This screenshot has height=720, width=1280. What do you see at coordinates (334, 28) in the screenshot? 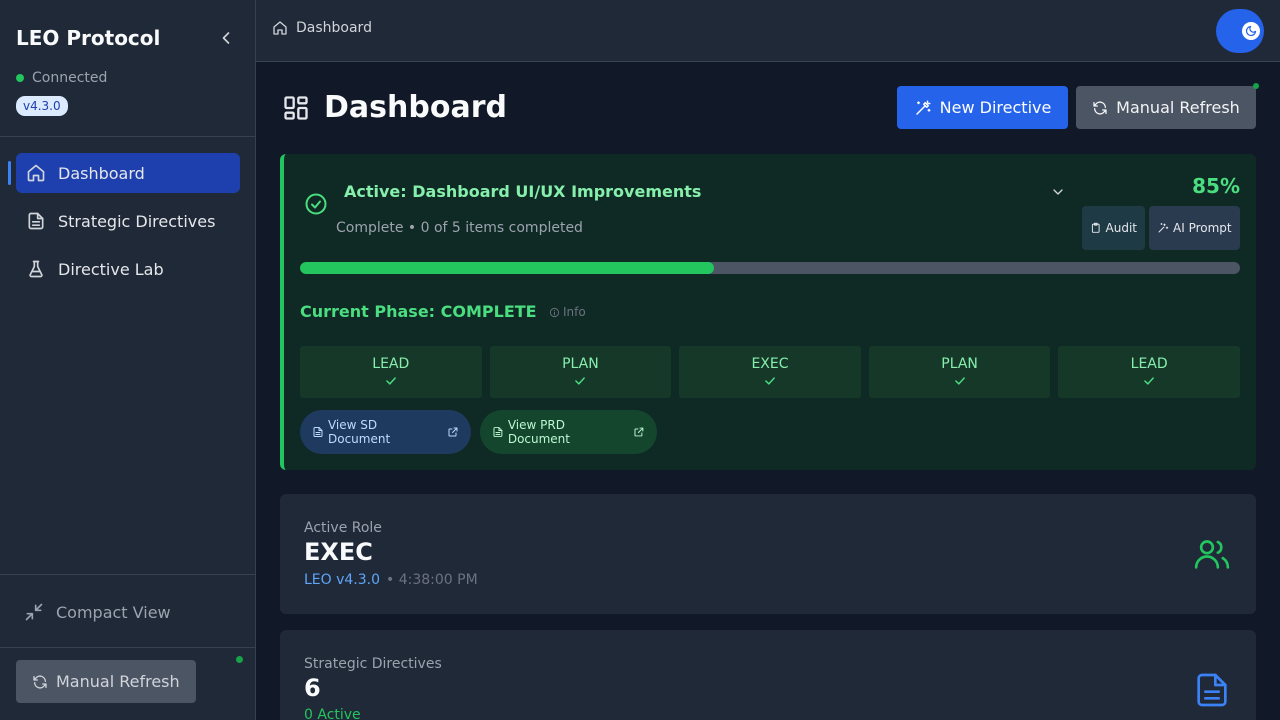
I see `breadcrumb-label: Dashboard` at bounding box center [334, 28].